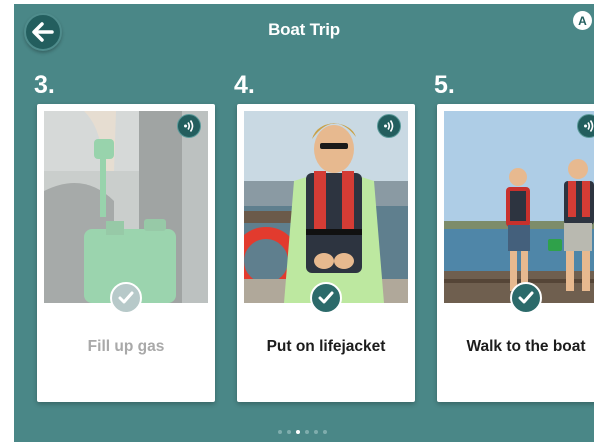 The width and height of the screenshot is (594, 442). What do you see at coordinates (326, 207) in the screenshot?
I see `lifejacket-photo` at bounding box center [326, 207].